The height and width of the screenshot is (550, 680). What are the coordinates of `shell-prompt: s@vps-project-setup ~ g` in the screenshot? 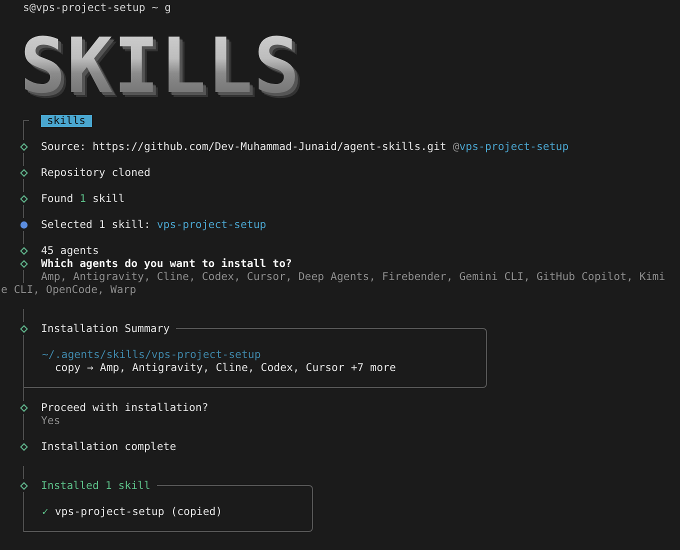 It's located at (96, 7).